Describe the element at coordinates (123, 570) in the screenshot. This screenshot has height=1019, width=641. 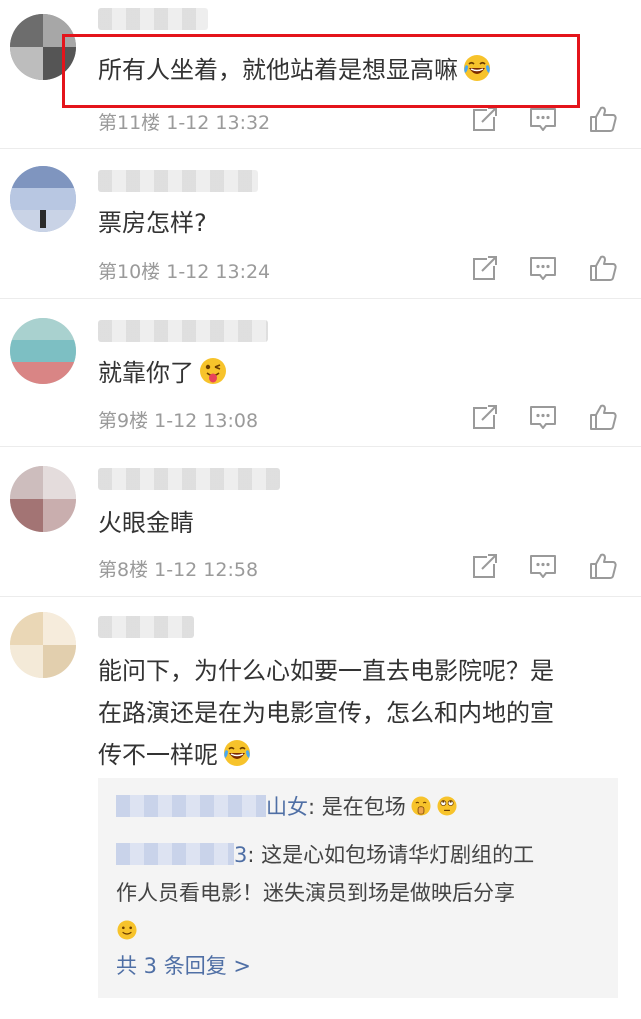
I see `floor-label: 第8楼` at that location.